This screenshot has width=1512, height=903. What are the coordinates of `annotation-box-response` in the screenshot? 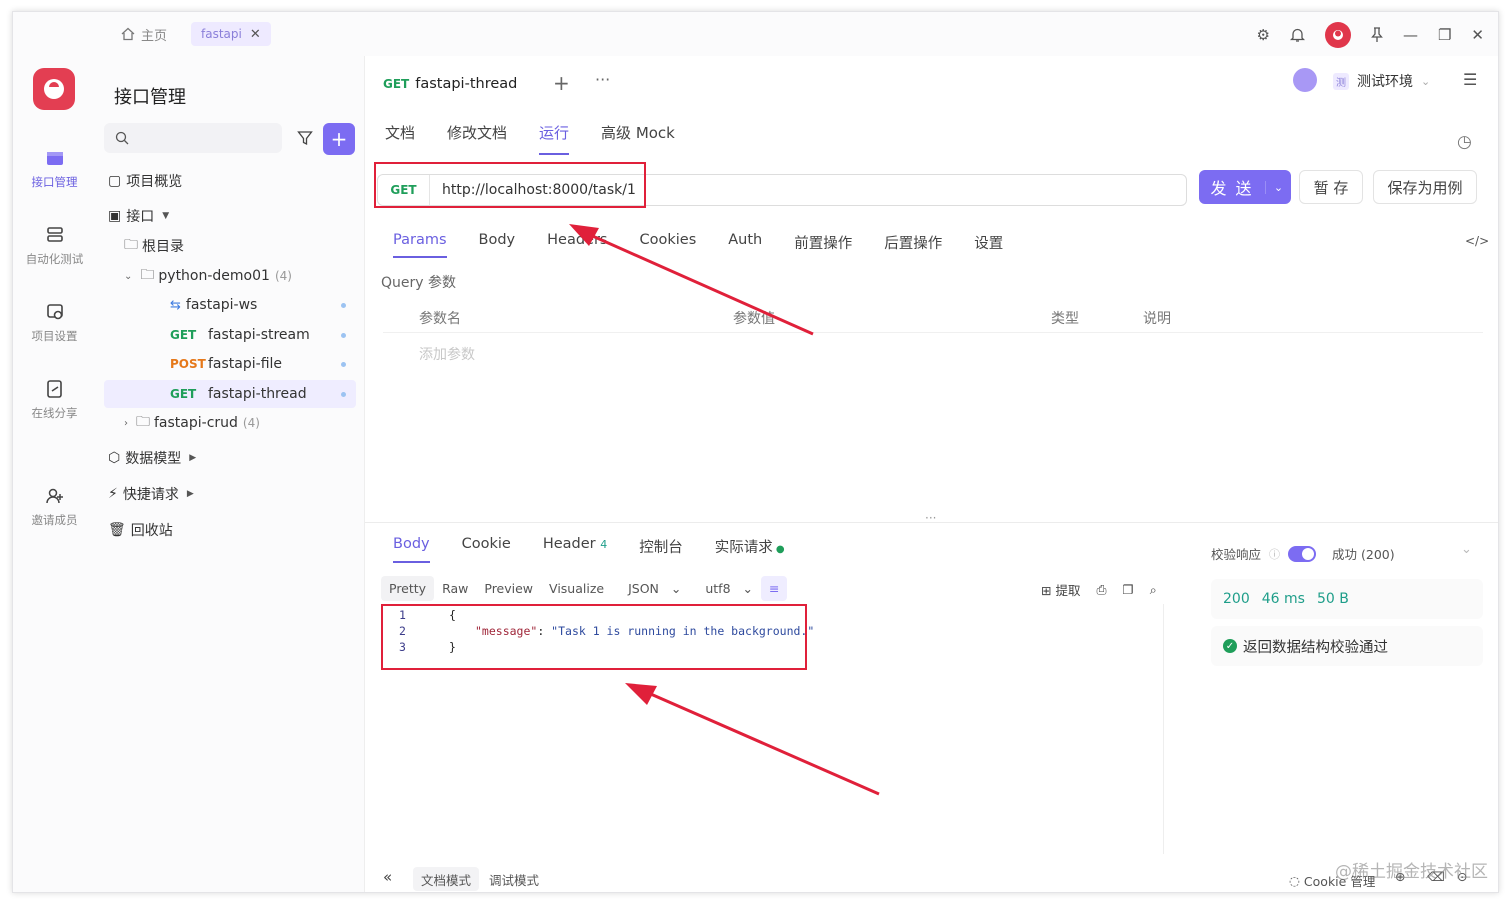 It's located at (594, 637).